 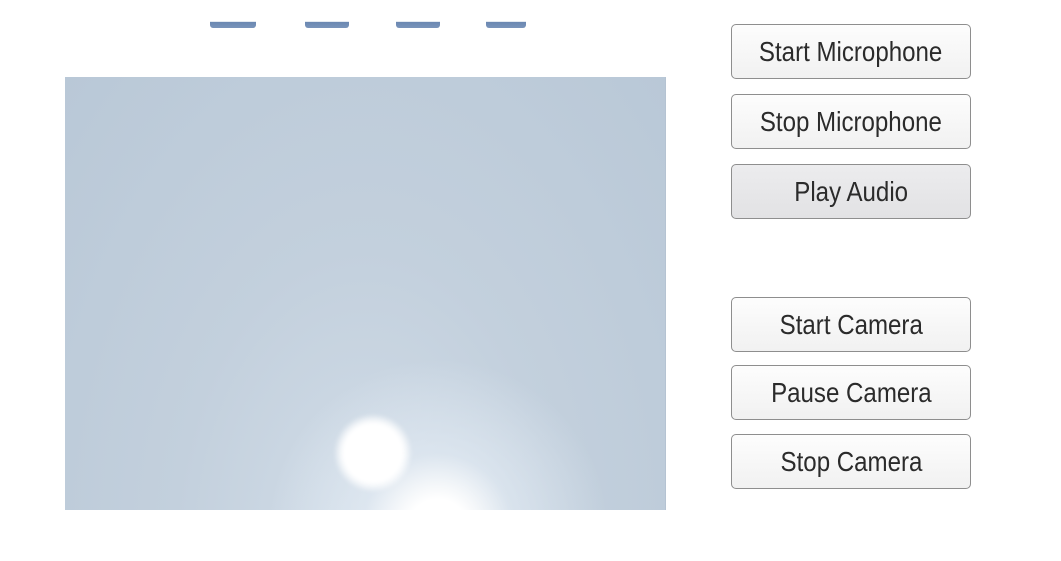 I want to click on pause-camera-label: Pause Camera, so click(x=851, y=392).